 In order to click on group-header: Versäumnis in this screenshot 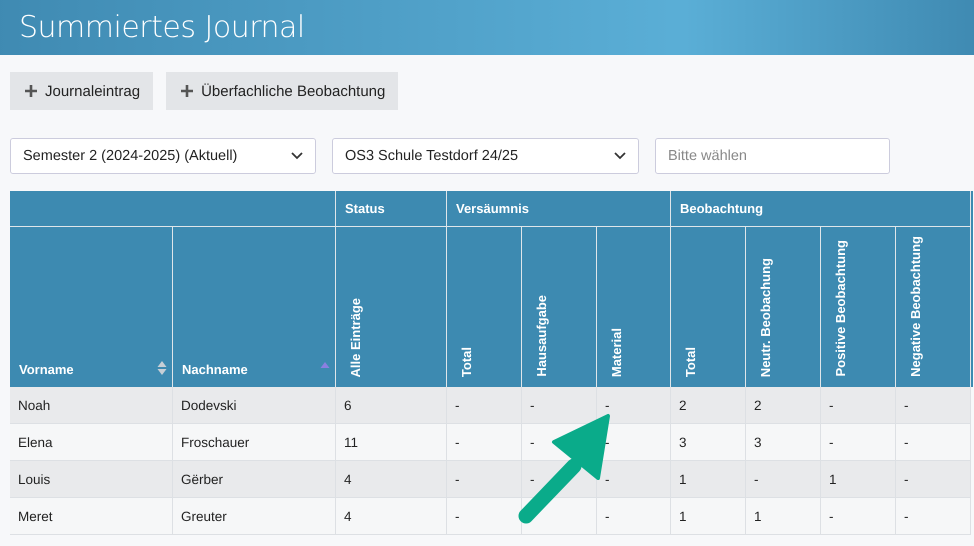, I will do `click(559, 209)`.